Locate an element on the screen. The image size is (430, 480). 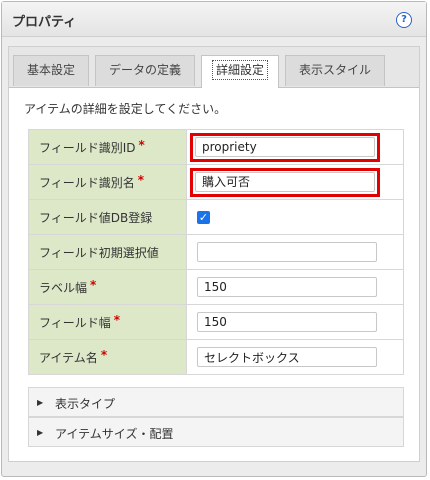
field-id-input is located at coordinates (285, 146).